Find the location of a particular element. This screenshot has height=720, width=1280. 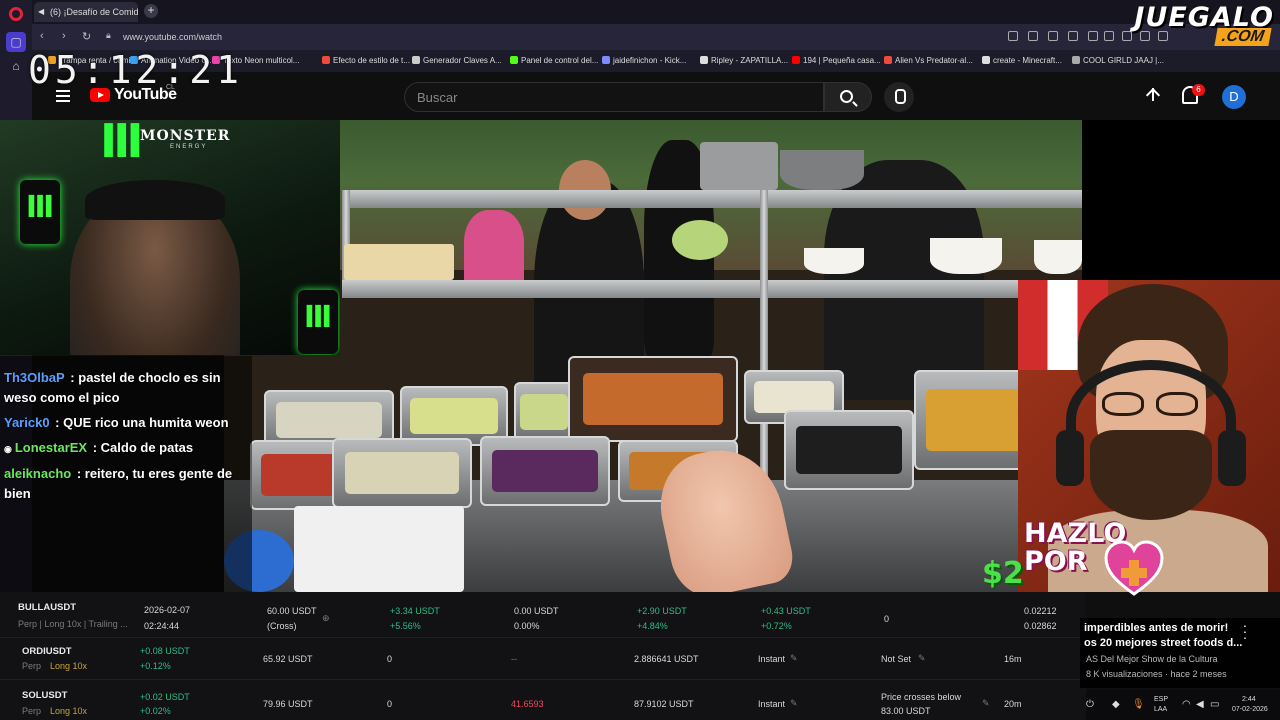

more-options-icon: · · · is located at coordinates (1245, 631).